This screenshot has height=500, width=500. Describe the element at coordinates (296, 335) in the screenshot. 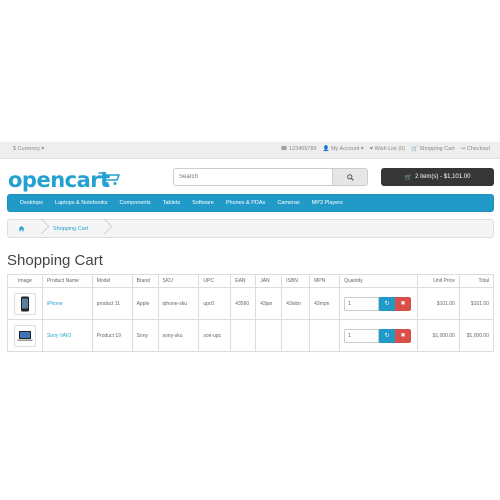

I see `isbn-cell` at that location.